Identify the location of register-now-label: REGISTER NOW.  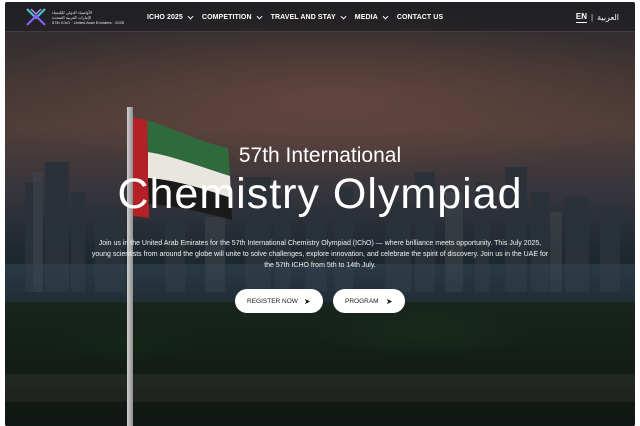
(272, 301).